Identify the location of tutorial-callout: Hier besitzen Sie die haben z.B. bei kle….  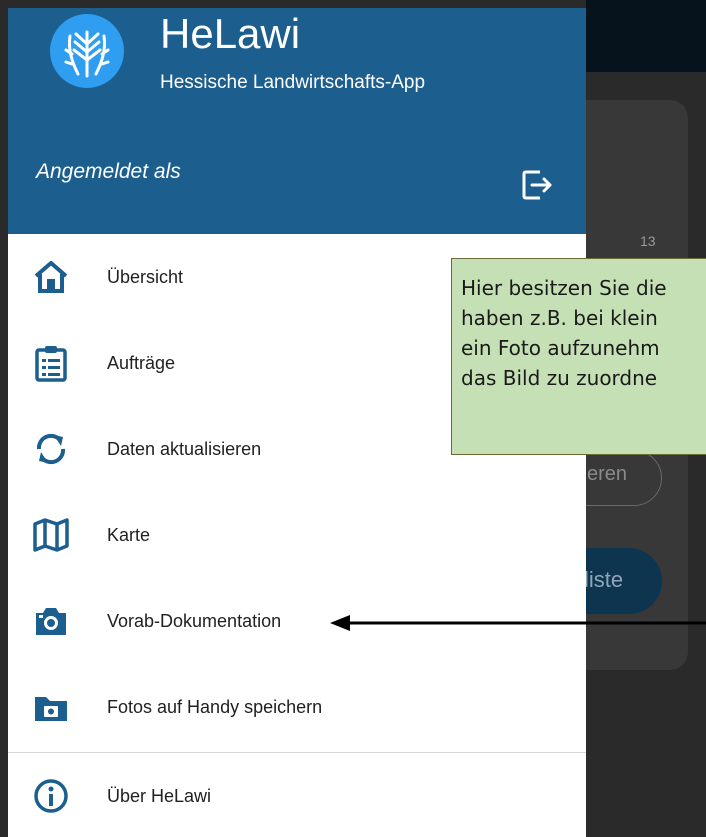
(578, 356).